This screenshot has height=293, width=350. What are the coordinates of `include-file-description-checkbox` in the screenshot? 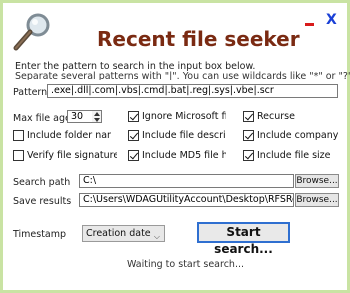 It's located at (133, 135).